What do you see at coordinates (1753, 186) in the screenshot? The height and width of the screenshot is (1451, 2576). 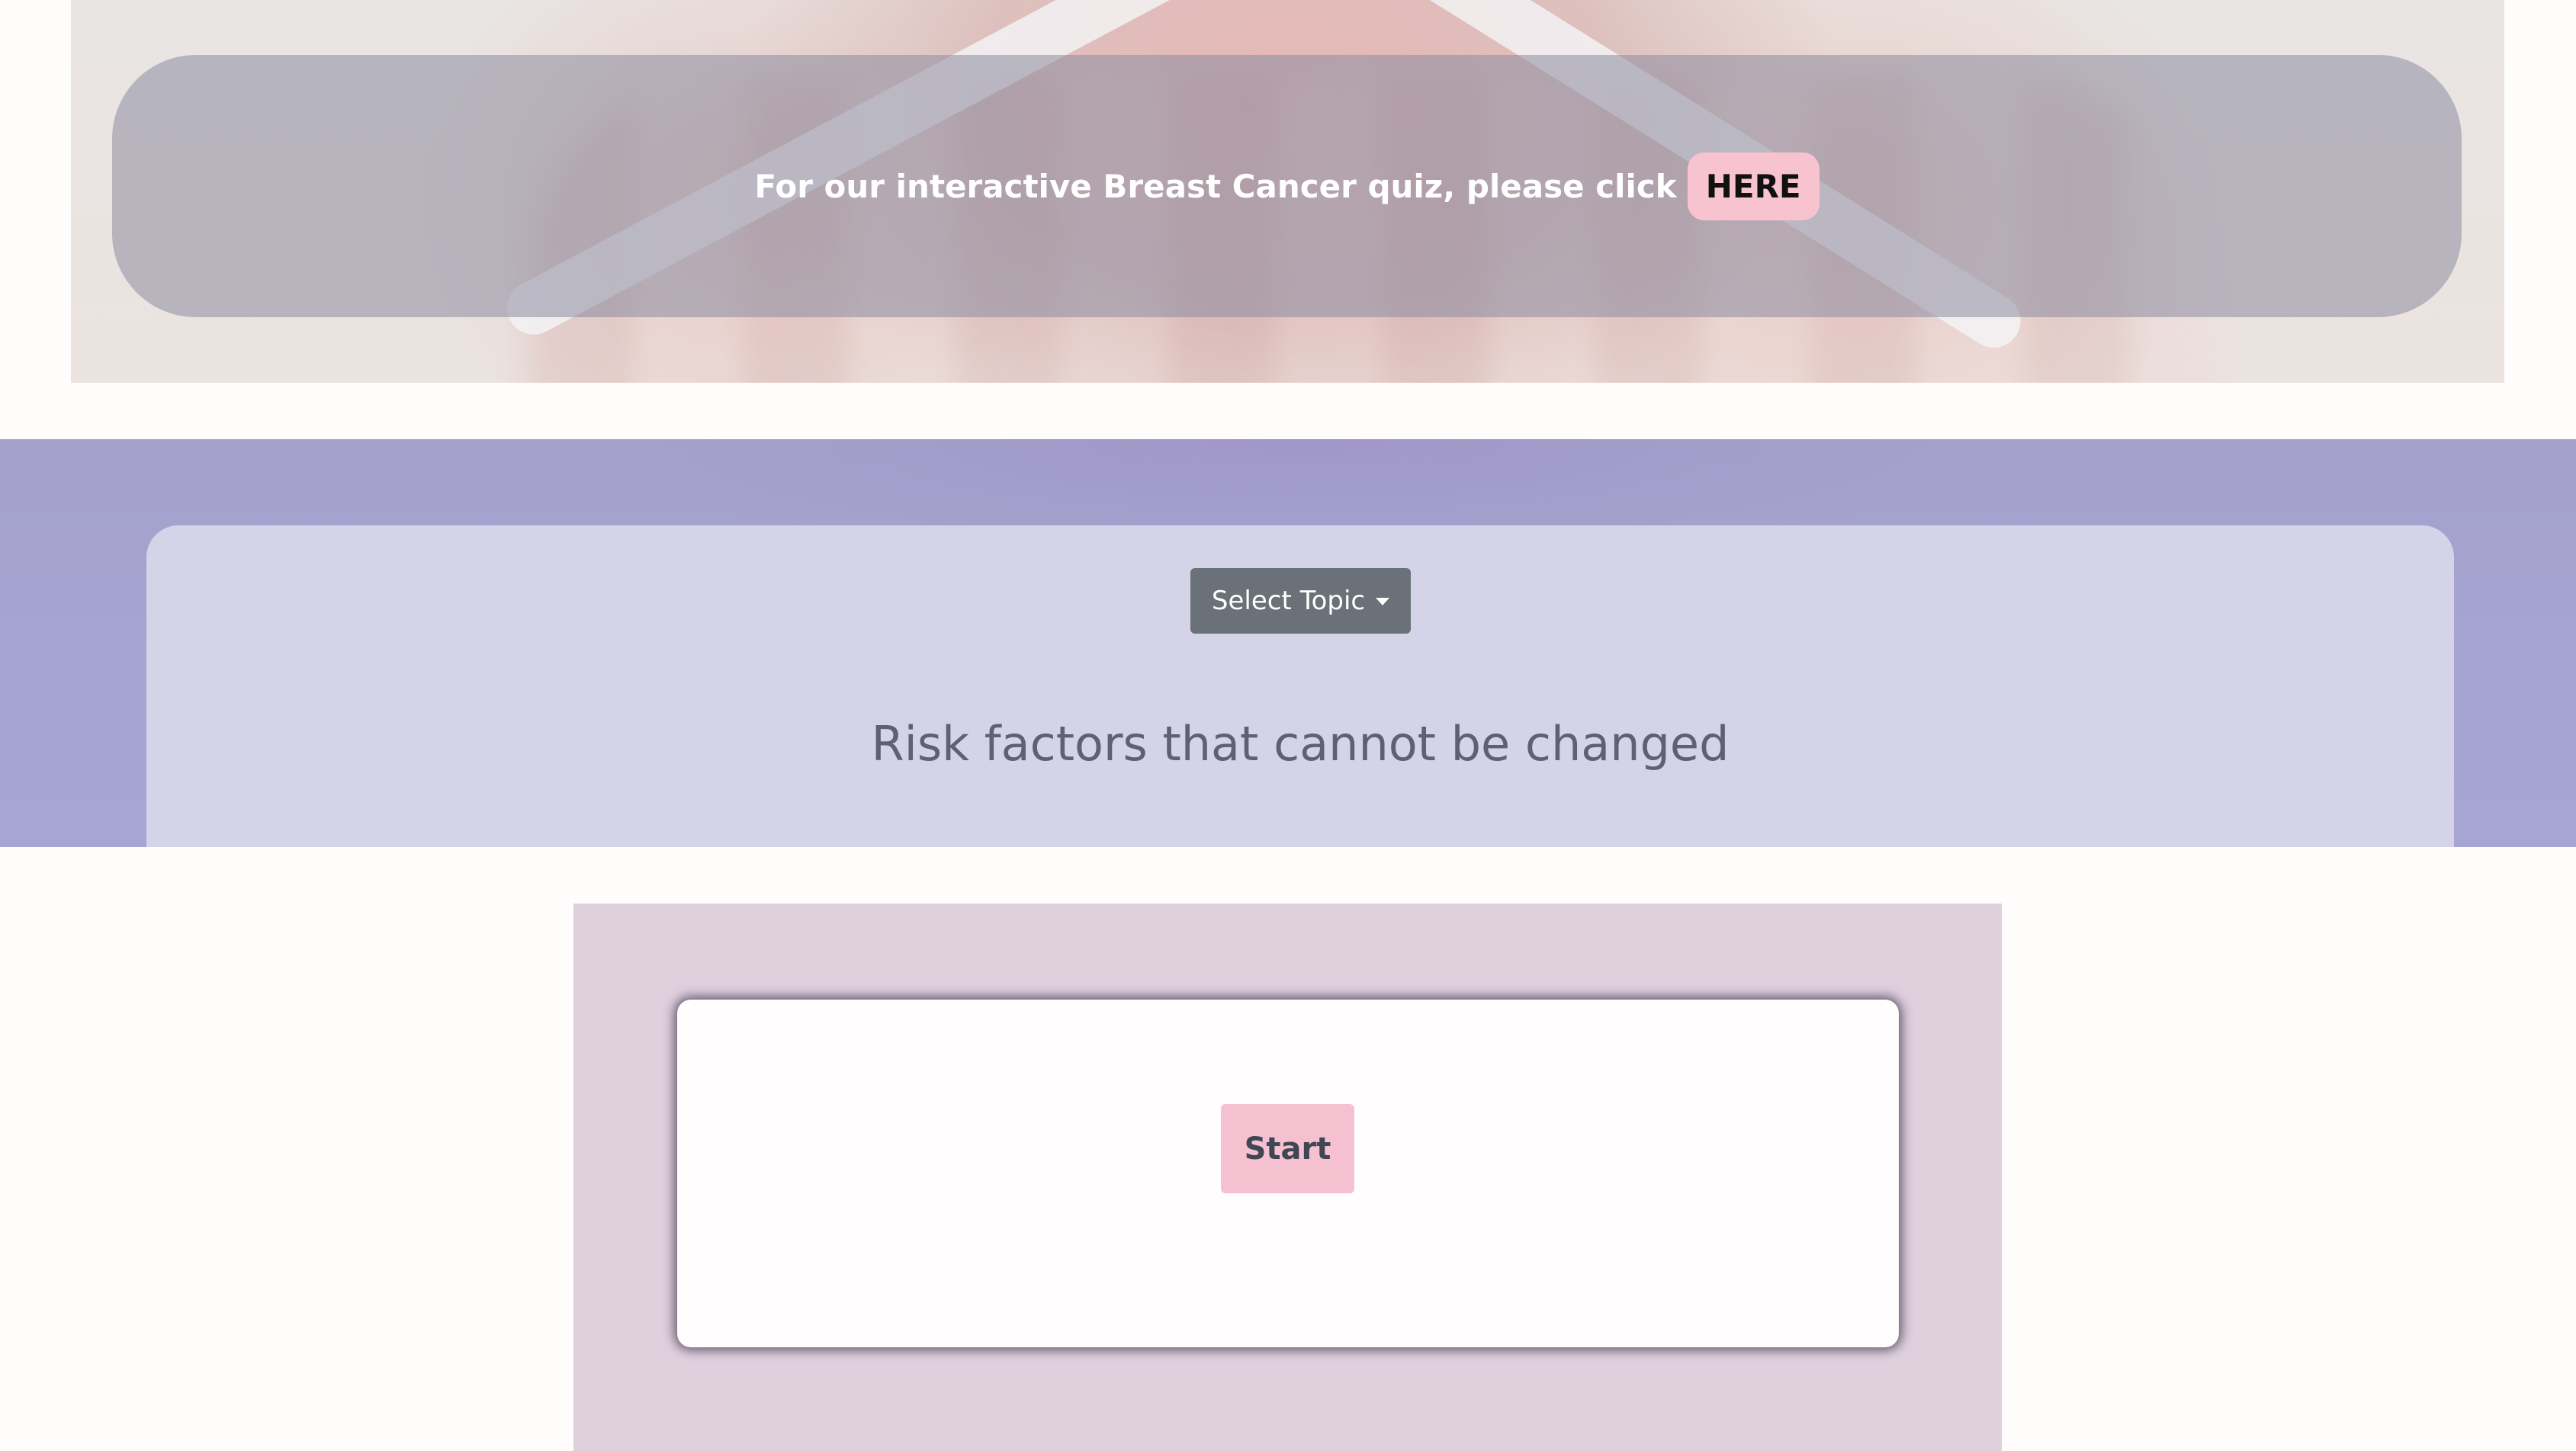 I see `quiz-here-link: HERE` at bounding box center [1753, 186].